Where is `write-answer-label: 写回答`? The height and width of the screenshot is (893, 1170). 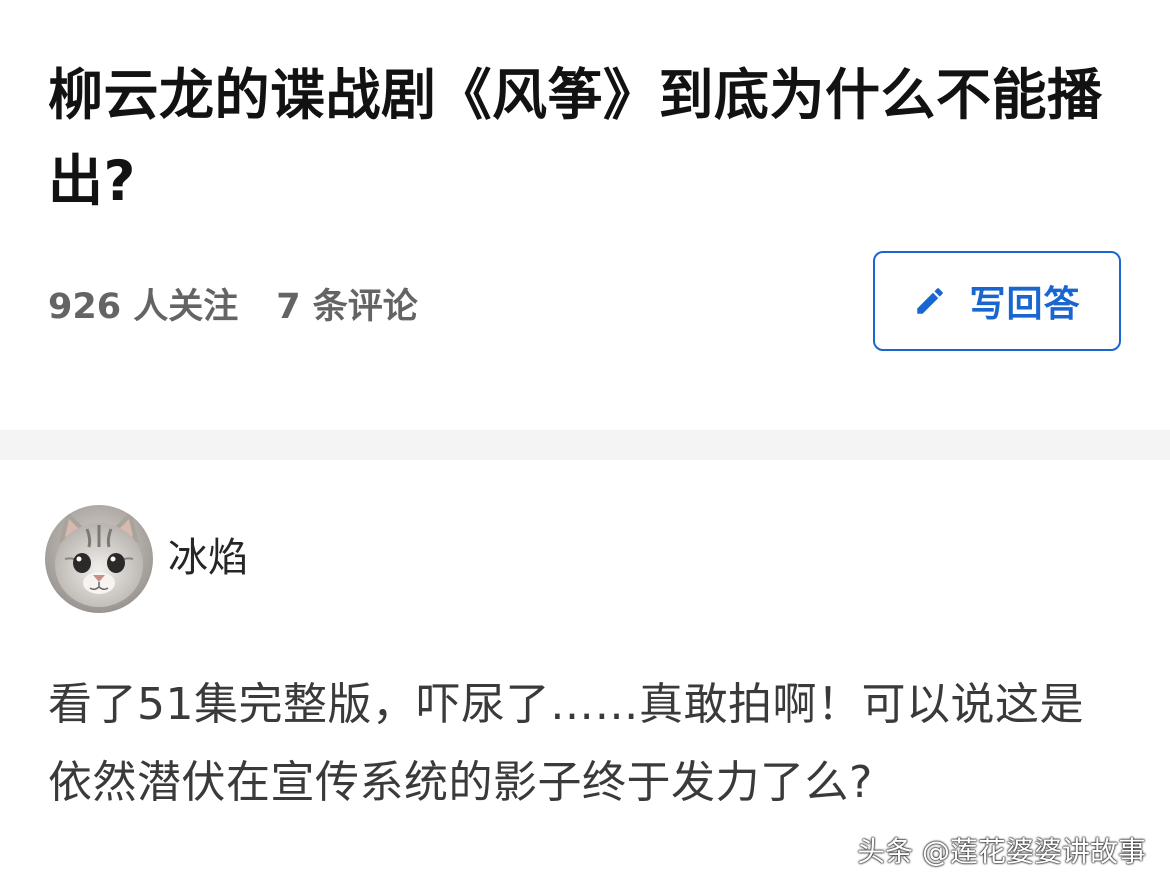 write-answer-label: 写回答 is located at coordinates (1025, 304).